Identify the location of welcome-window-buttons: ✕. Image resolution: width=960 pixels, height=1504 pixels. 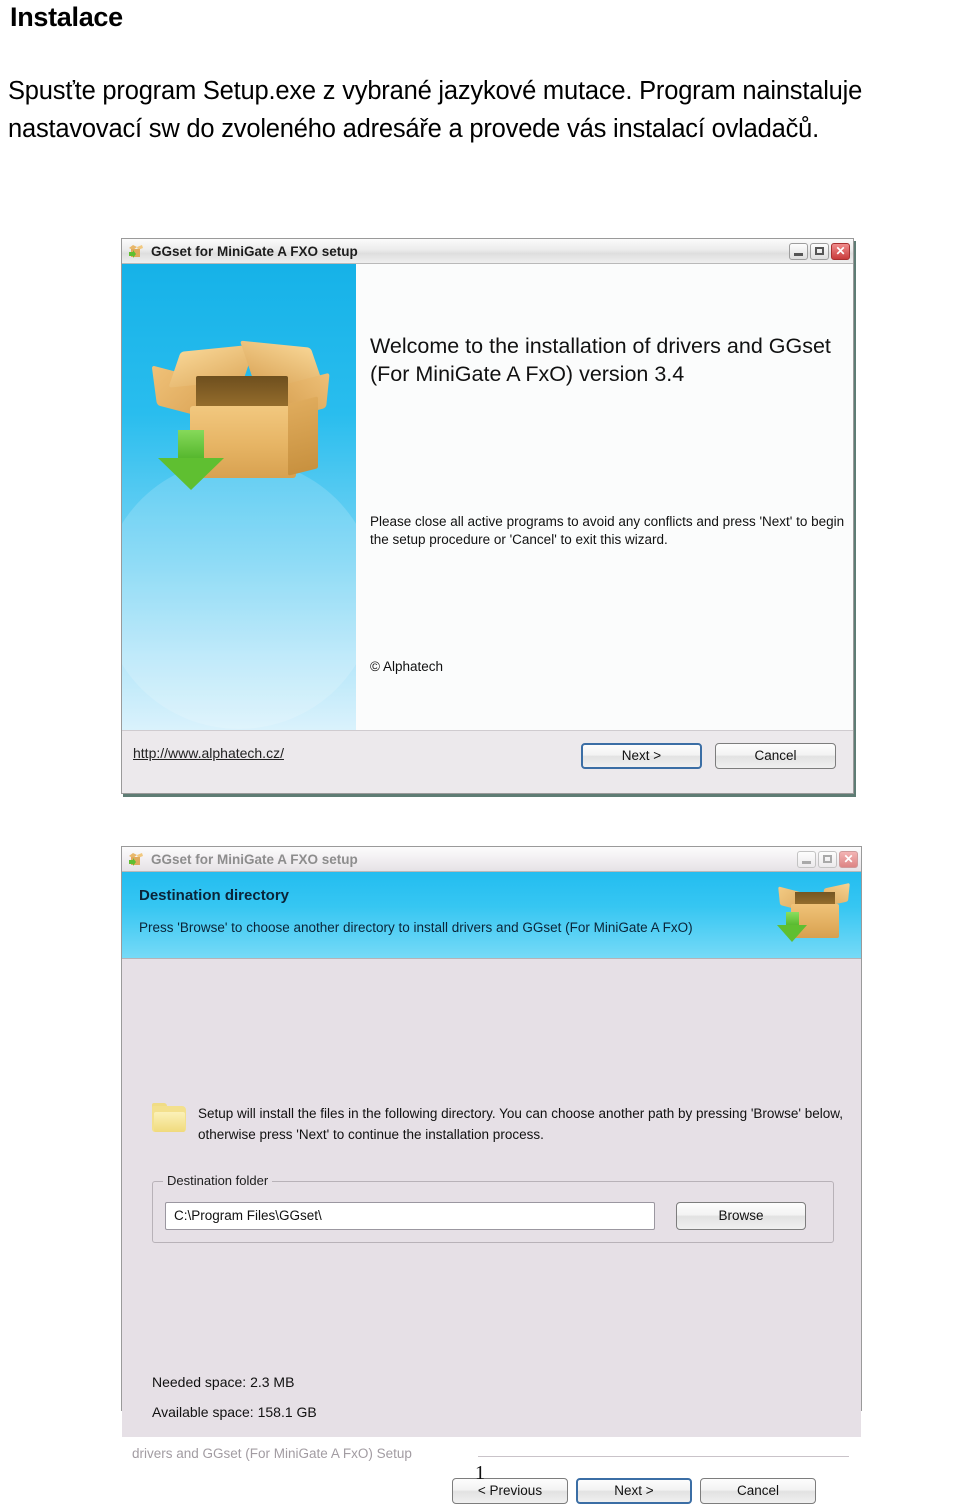
(819, 251).